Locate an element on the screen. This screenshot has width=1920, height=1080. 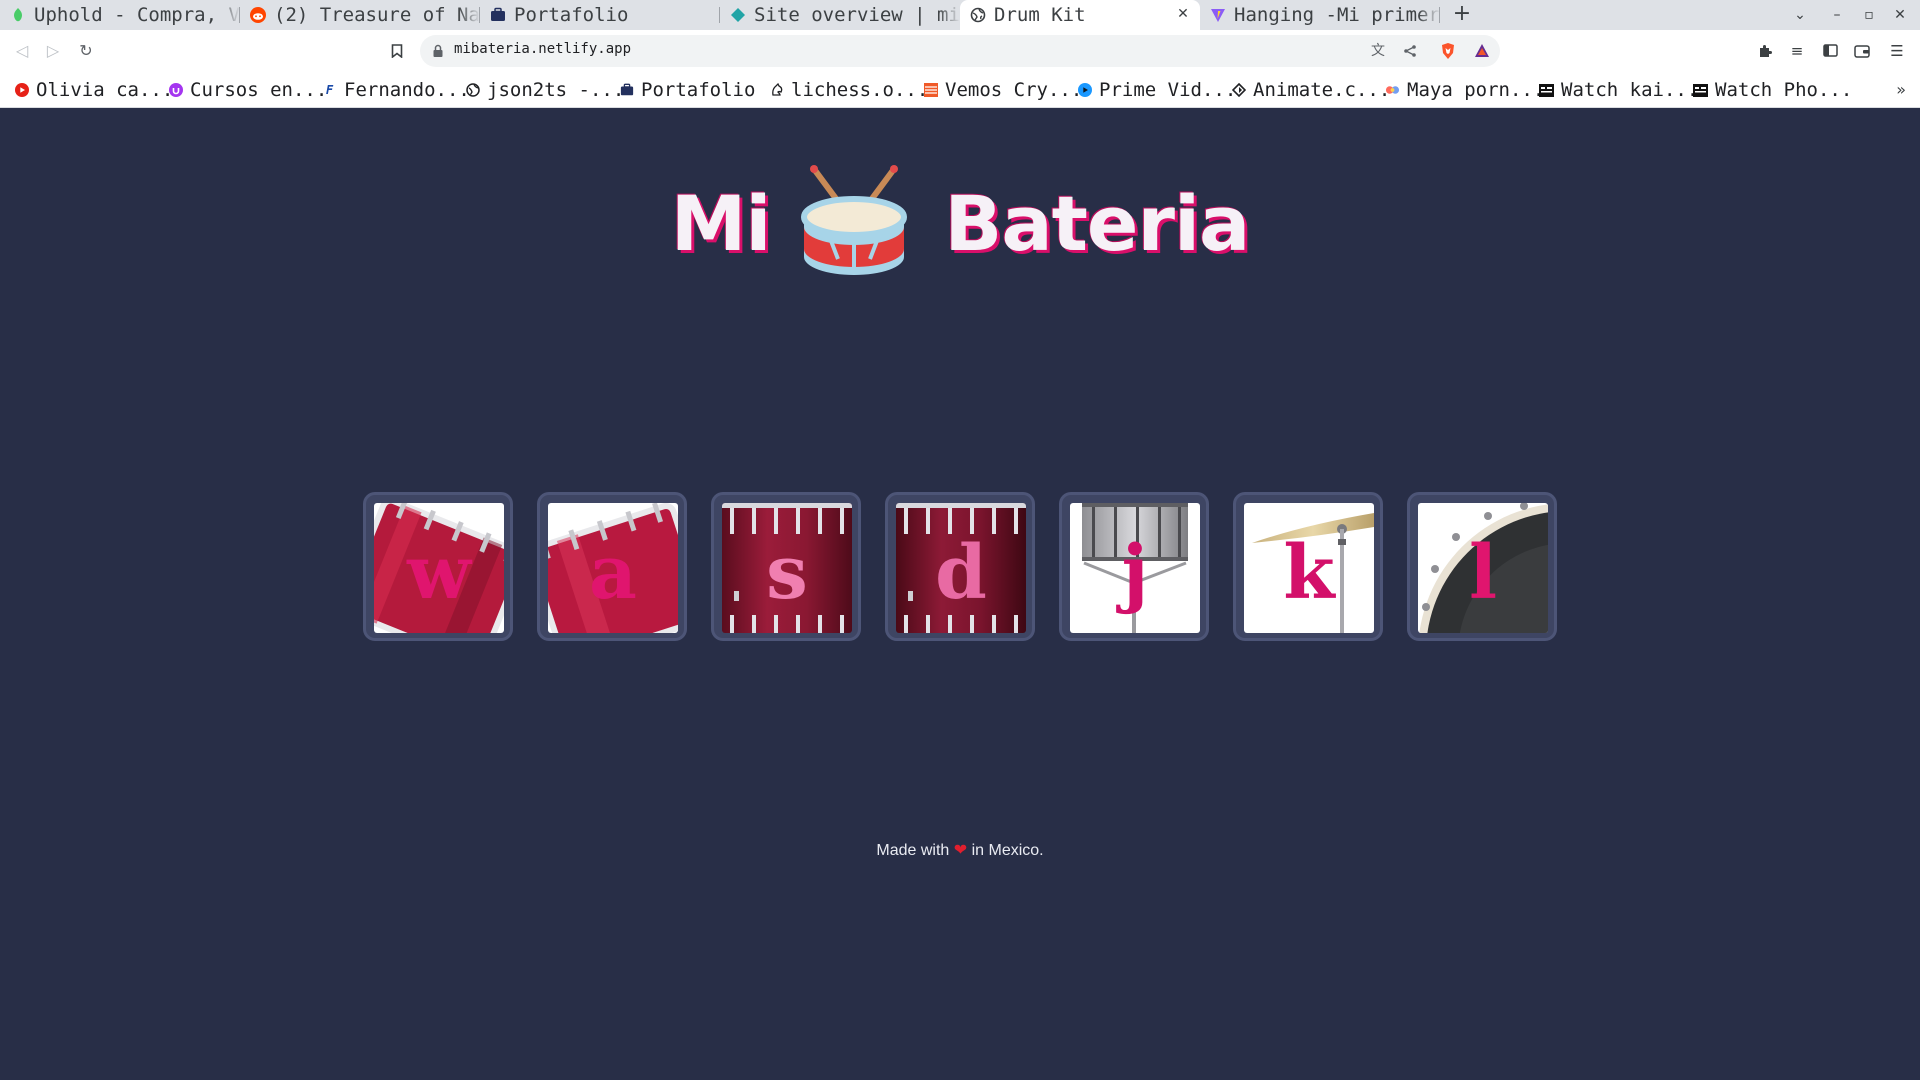
key-letter: w is located at coordinates (439, 573).